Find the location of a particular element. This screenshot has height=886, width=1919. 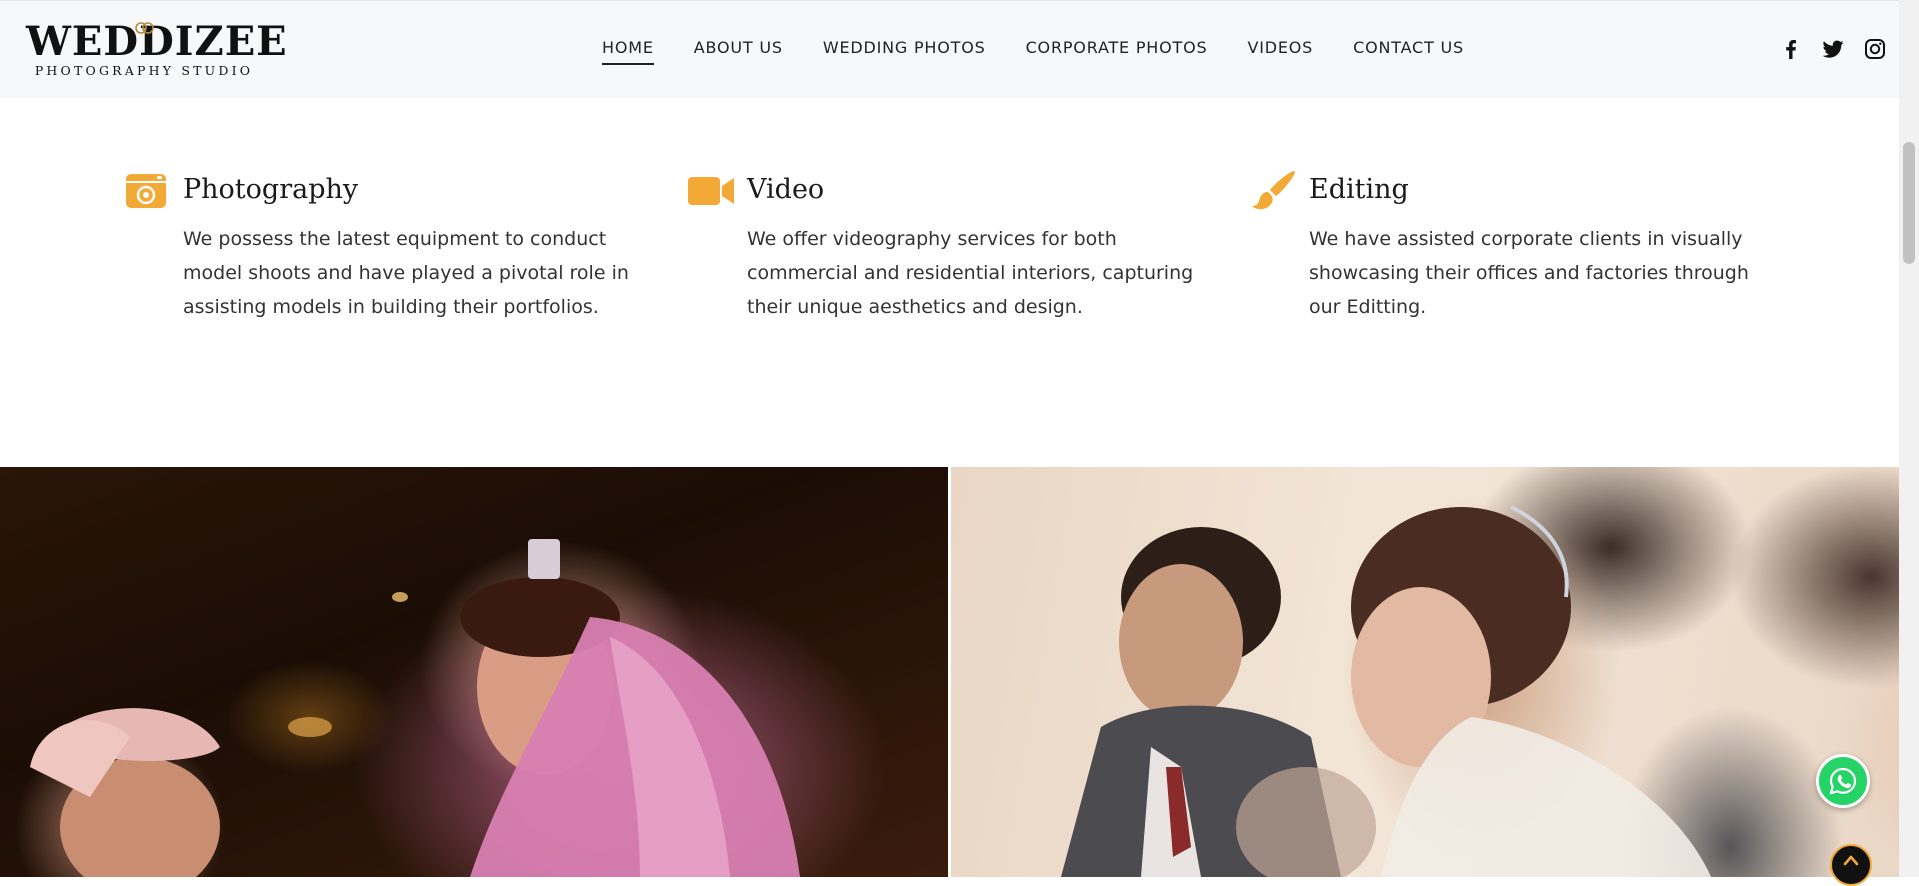

service-title: Editing is located at coordinates (1359, 189).